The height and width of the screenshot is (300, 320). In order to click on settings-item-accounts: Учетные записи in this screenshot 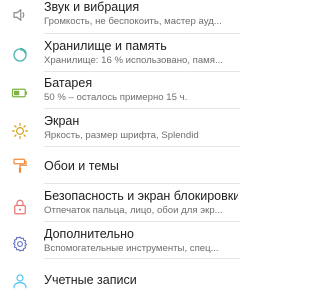, I will do `click(120, 280)`.